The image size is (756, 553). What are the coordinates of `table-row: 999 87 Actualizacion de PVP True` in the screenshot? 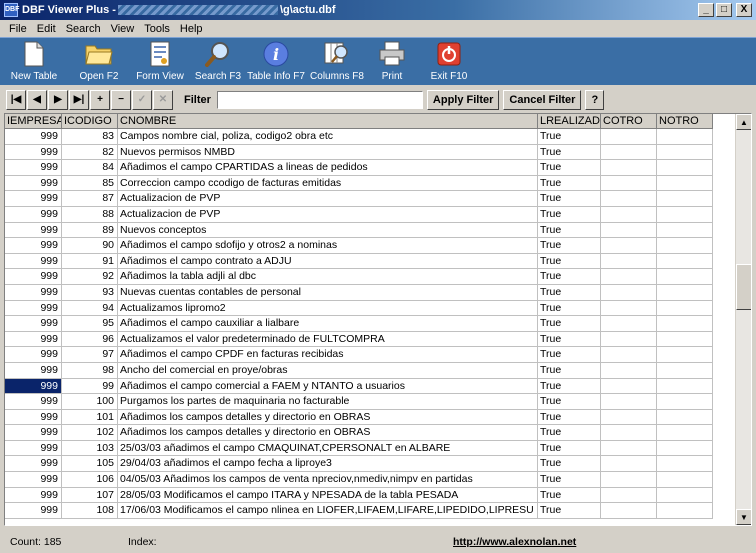 It's located at (359, 199).